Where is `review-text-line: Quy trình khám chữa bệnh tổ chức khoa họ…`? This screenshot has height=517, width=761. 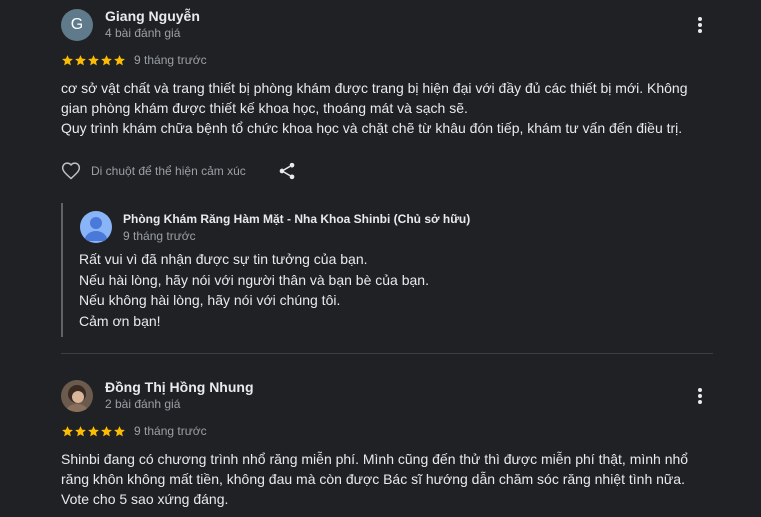 review-text-line: Quy trình khám chữa bệnh tổ chức khoa họ… is located at coordinates (372, 128).